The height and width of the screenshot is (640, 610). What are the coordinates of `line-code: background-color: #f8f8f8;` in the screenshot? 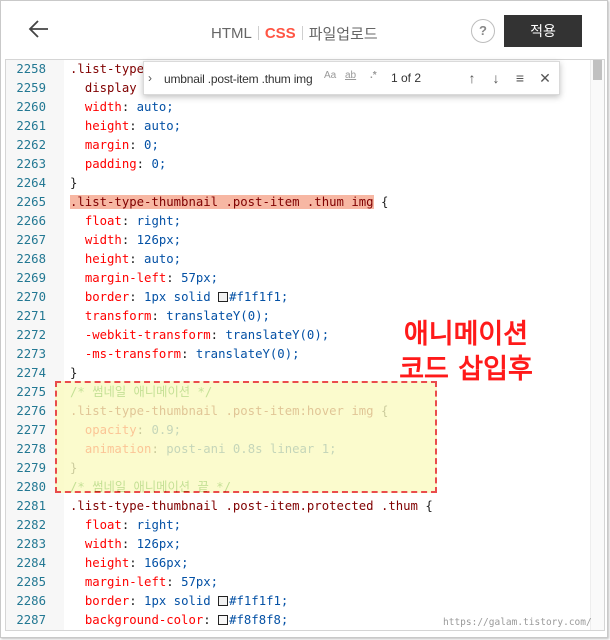 It's located at (186, 620).